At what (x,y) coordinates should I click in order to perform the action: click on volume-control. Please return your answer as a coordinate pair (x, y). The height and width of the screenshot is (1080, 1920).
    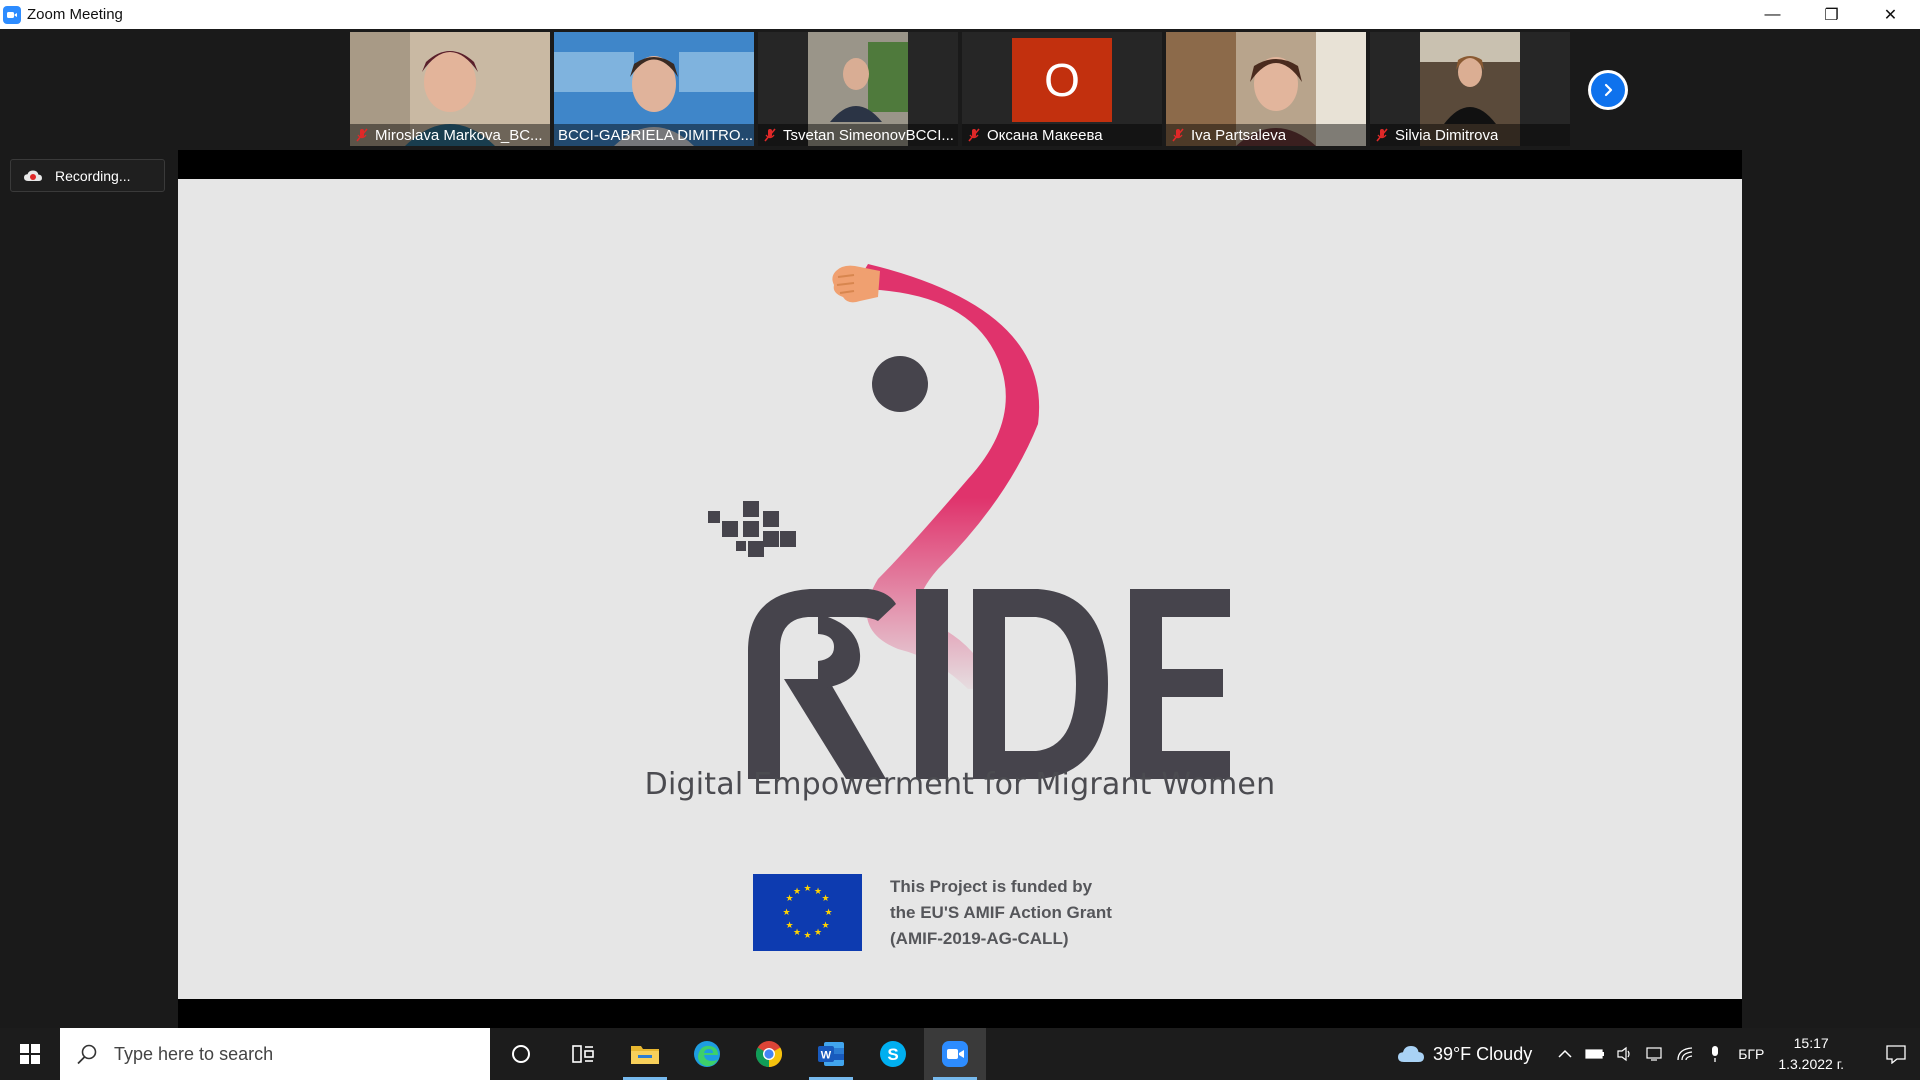
    Looking at the image, I should click on (1625, 1054).